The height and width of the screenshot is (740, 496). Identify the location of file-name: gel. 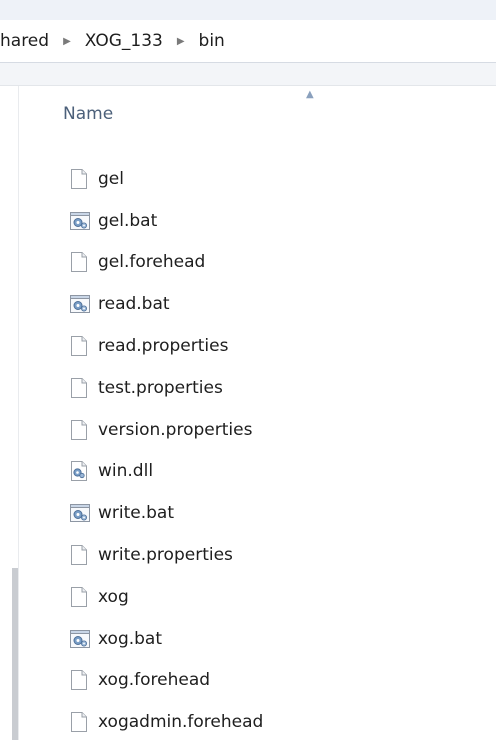
(111, 178).